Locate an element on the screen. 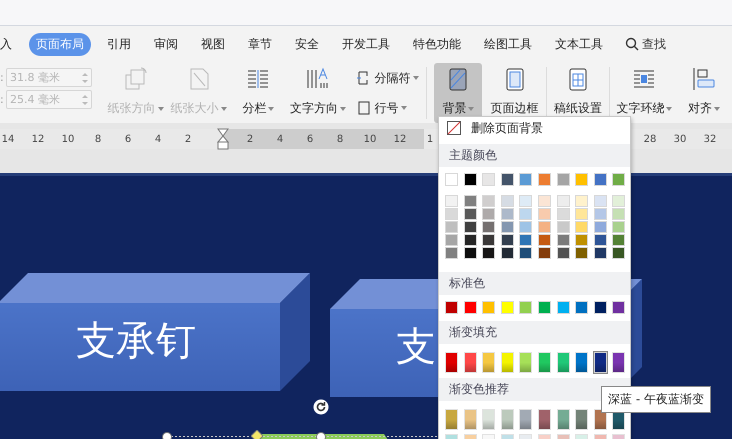  ribbon-tab: 安全 is located at coordinates (307, 44).